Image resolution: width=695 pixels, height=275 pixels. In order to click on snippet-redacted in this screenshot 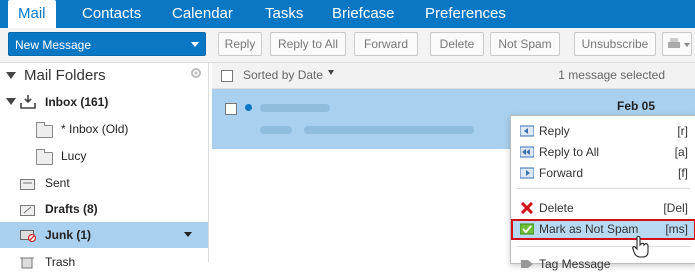, I will do `click(389, 130)`.